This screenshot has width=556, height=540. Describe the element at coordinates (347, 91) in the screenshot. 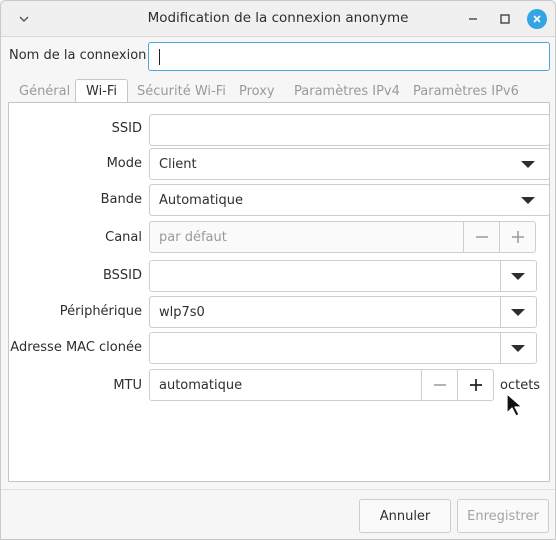

I see `tab-ipv4-settings: Paramètres IPv4` at that location.